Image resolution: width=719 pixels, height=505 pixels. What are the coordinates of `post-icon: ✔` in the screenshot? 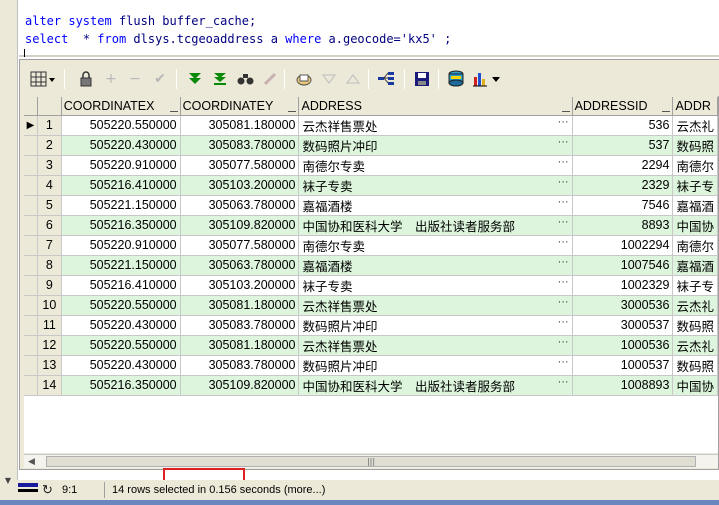 It's located at (160, 79).